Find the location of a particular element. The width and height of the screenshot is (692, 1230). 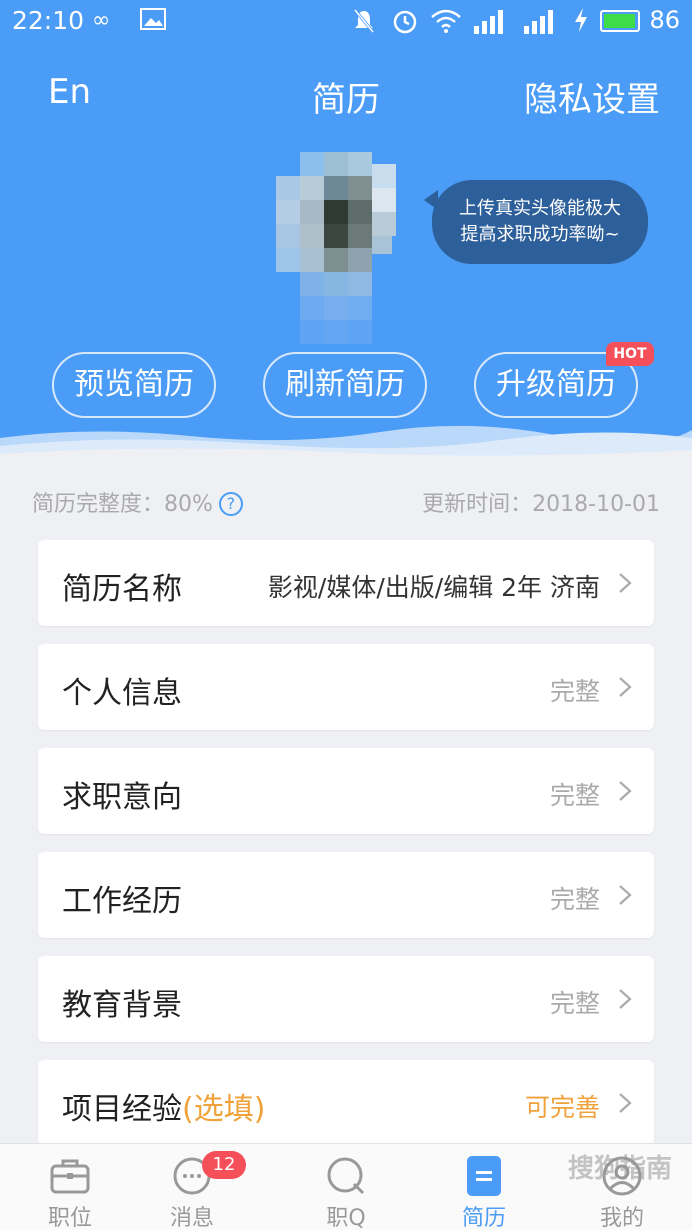

avatar is located at coordinates (343, 252).